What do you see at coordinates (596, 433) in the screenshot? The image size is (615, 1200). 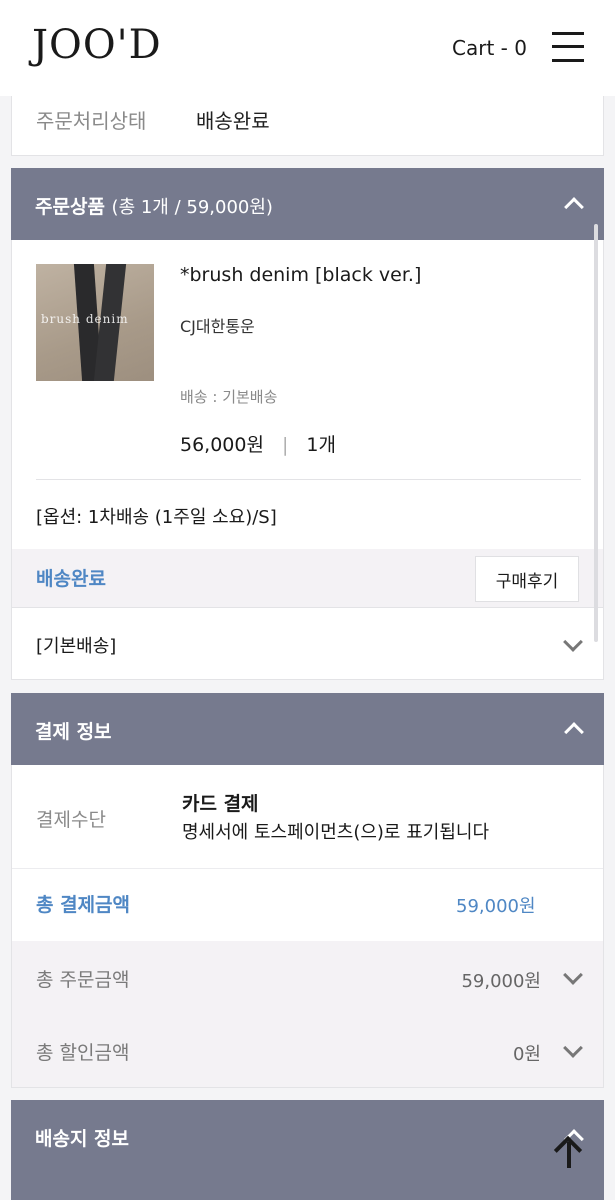 I see `scrollbar` at bounding box center [596, 433].